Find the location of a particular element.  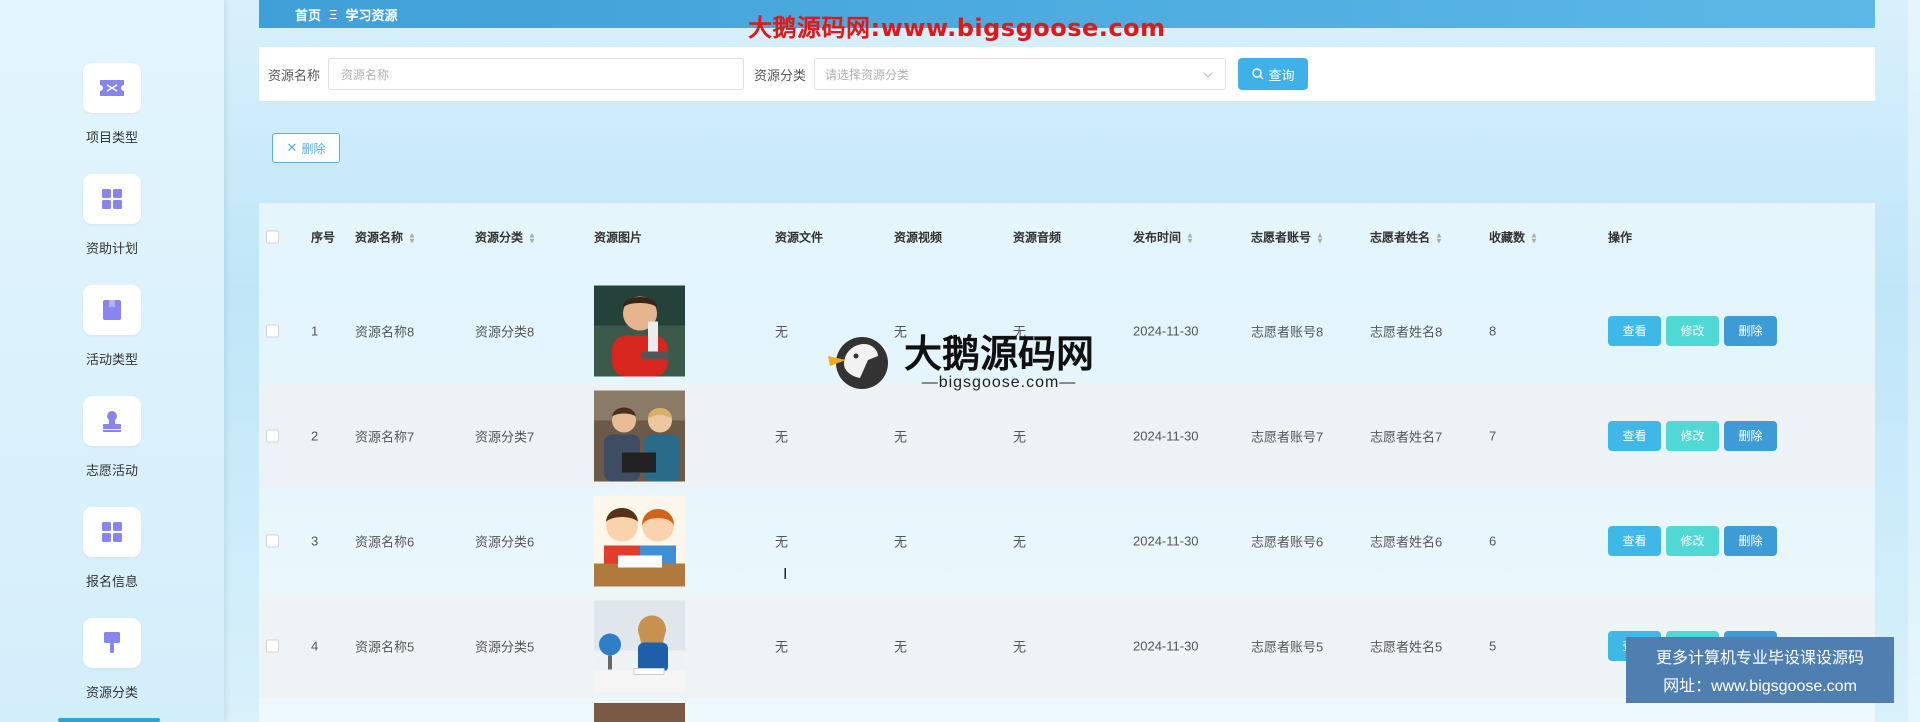

query-button-label: 查询 is located at coordinates (1281, 75).